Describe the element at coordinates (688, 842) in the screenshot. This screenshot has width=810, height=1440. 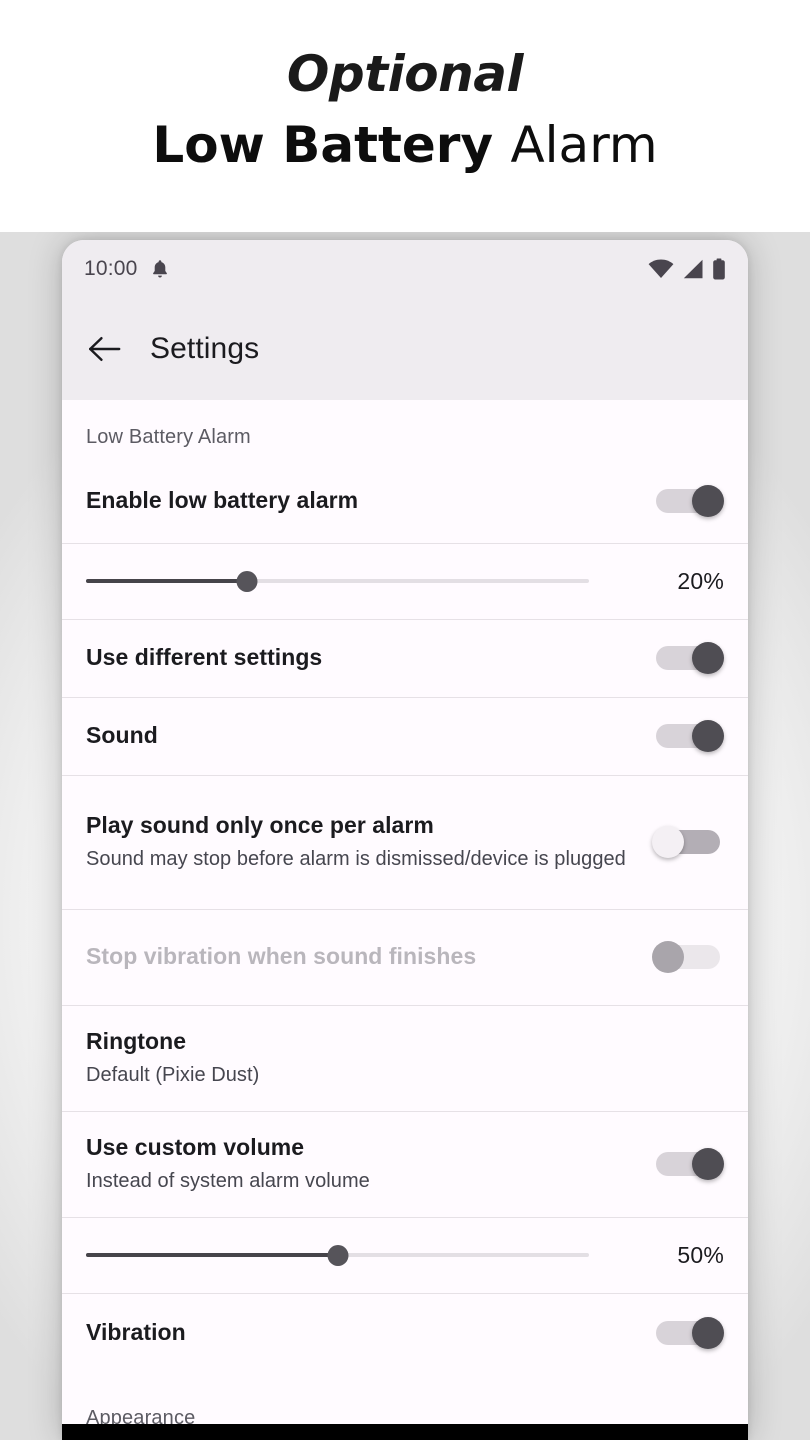
I see `toggle-play-sound-once` at that location.